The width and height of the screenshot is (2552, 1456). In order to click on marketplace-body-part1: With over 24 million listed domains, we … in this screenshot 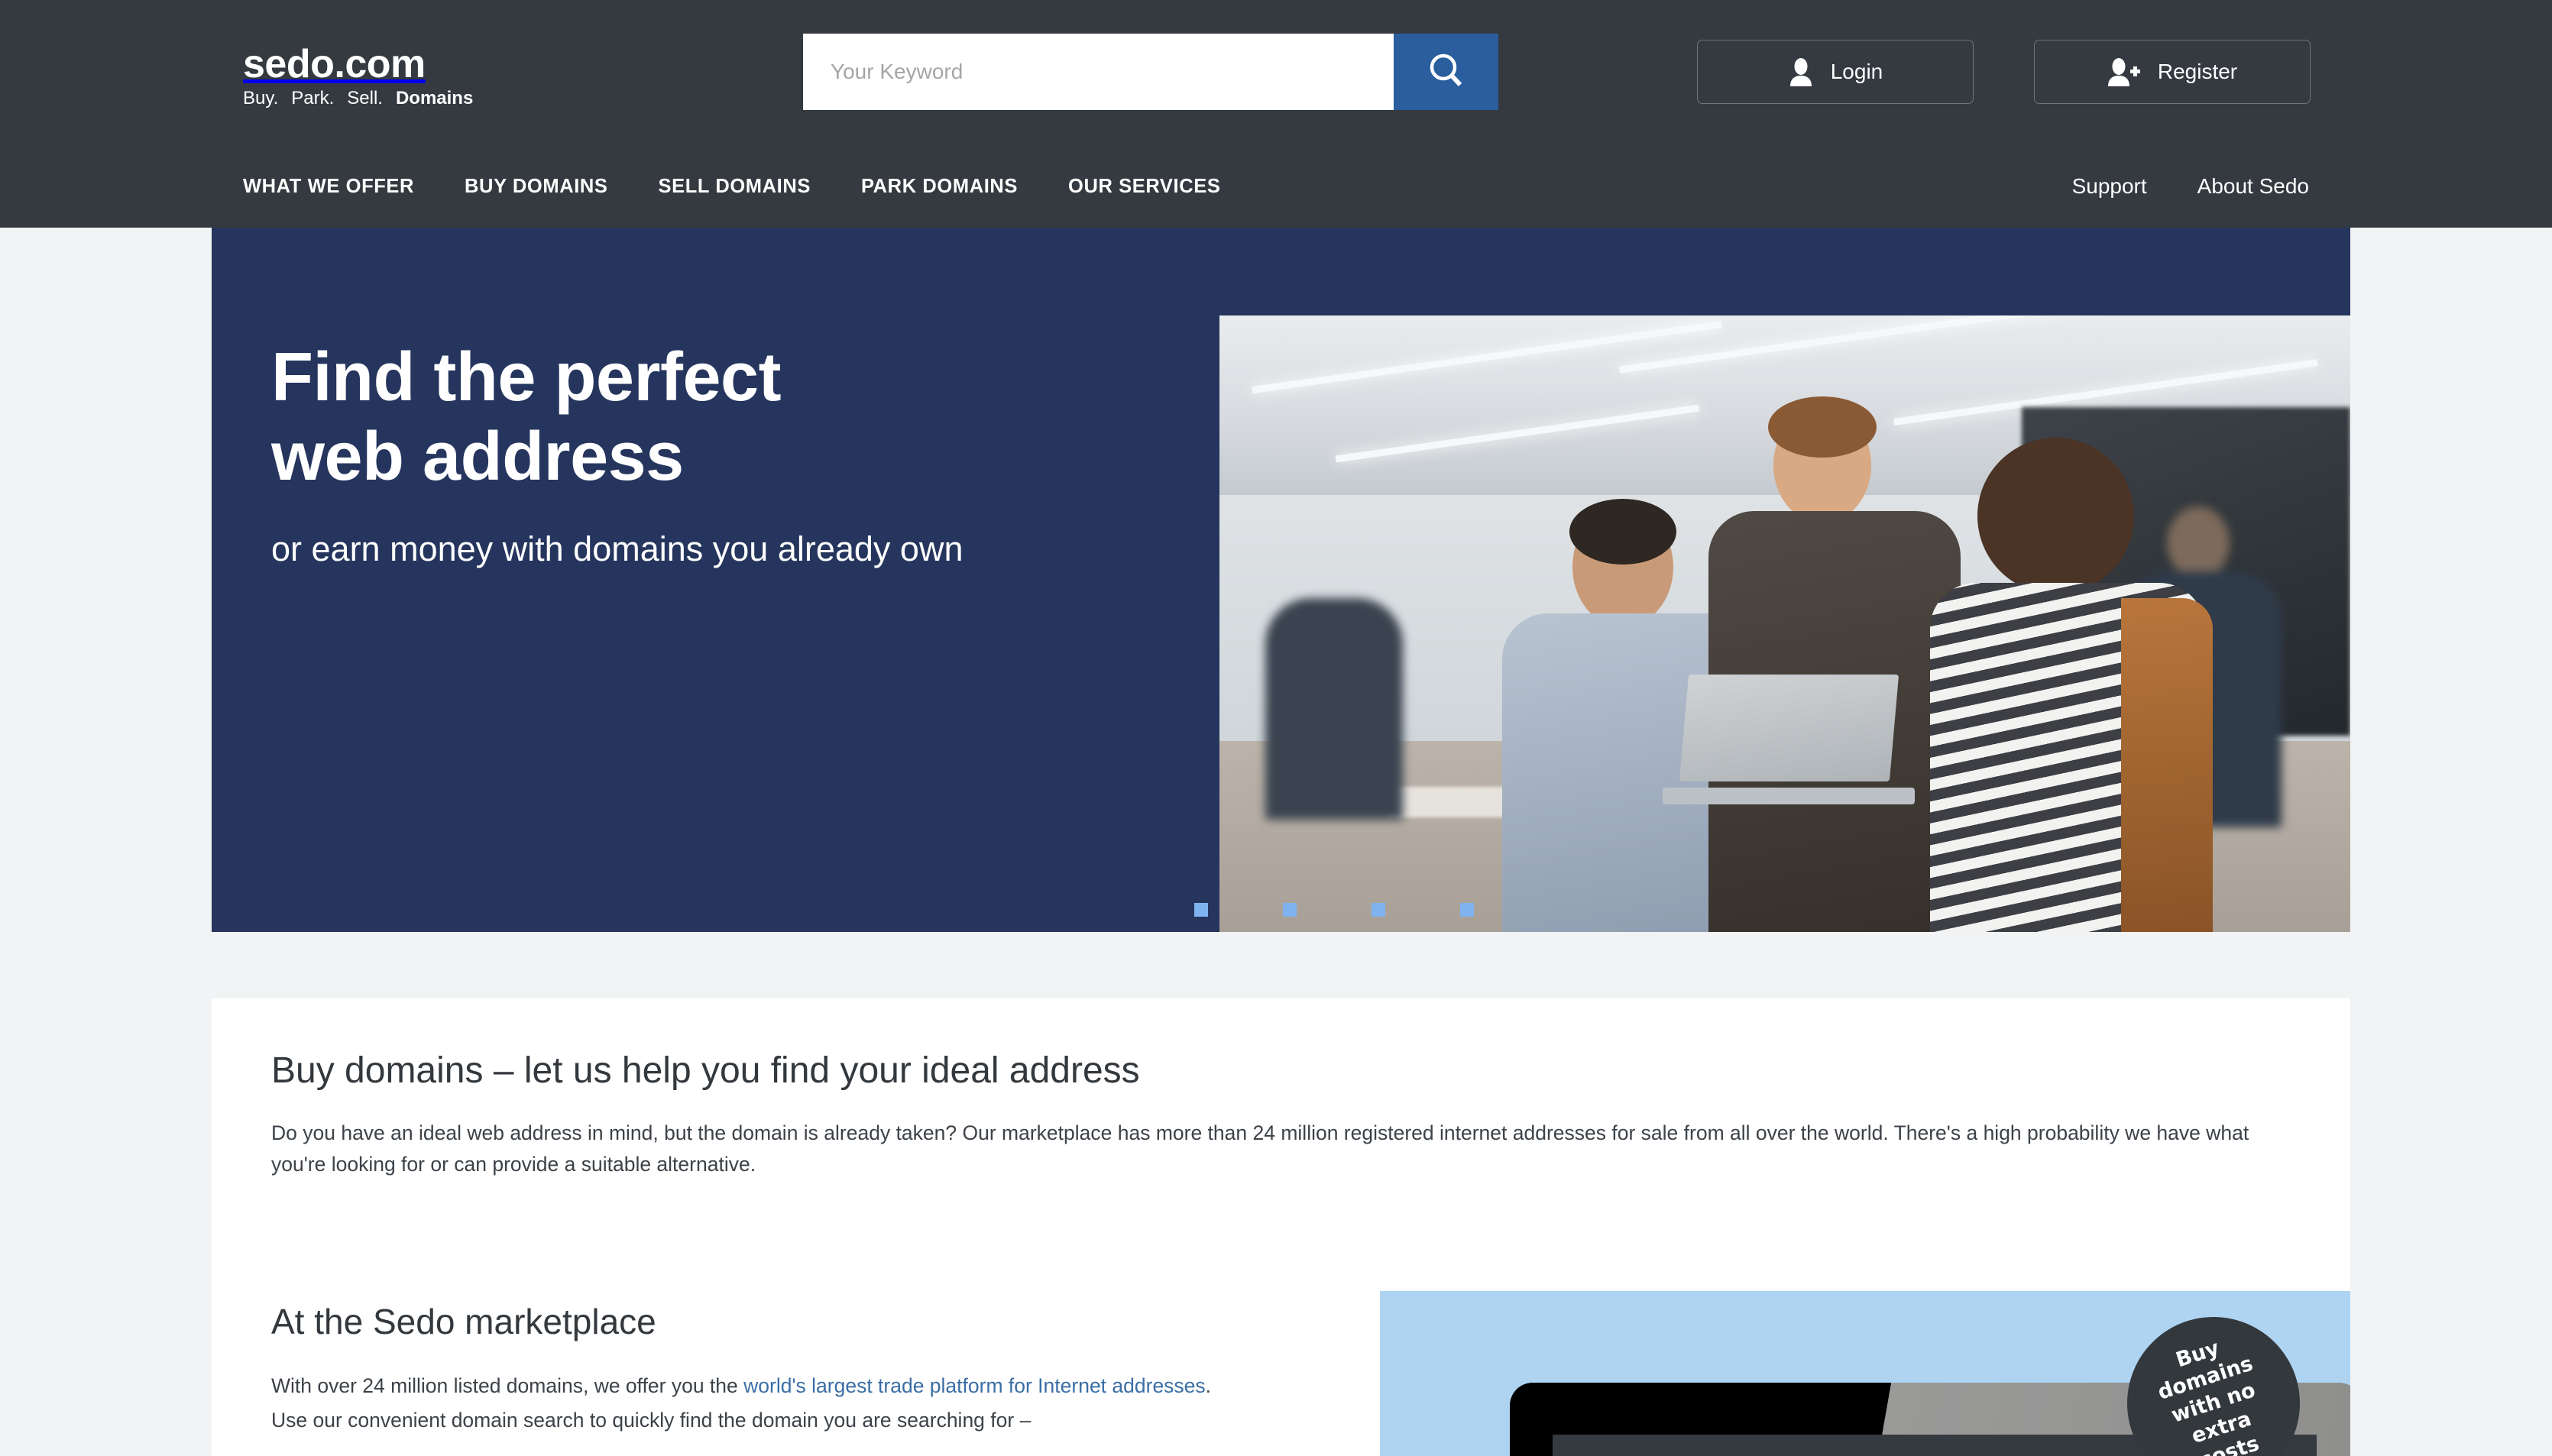, I will do `click(507, 1386)`.